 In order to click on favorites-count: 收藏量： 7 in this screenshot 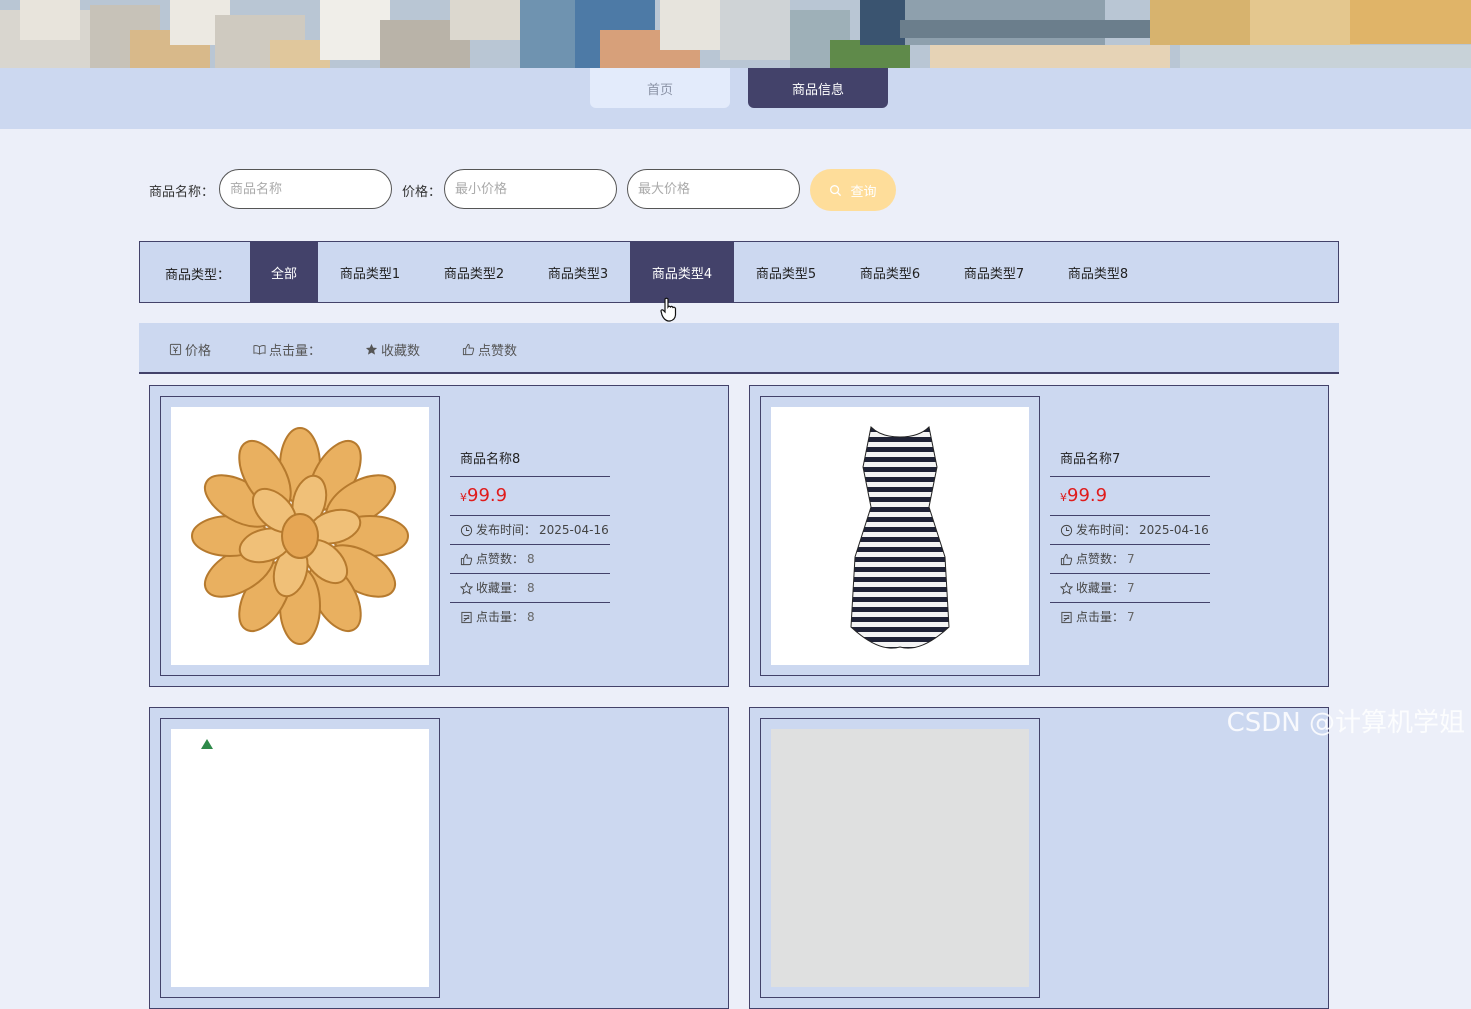, I will do `click(1130, 588)`.